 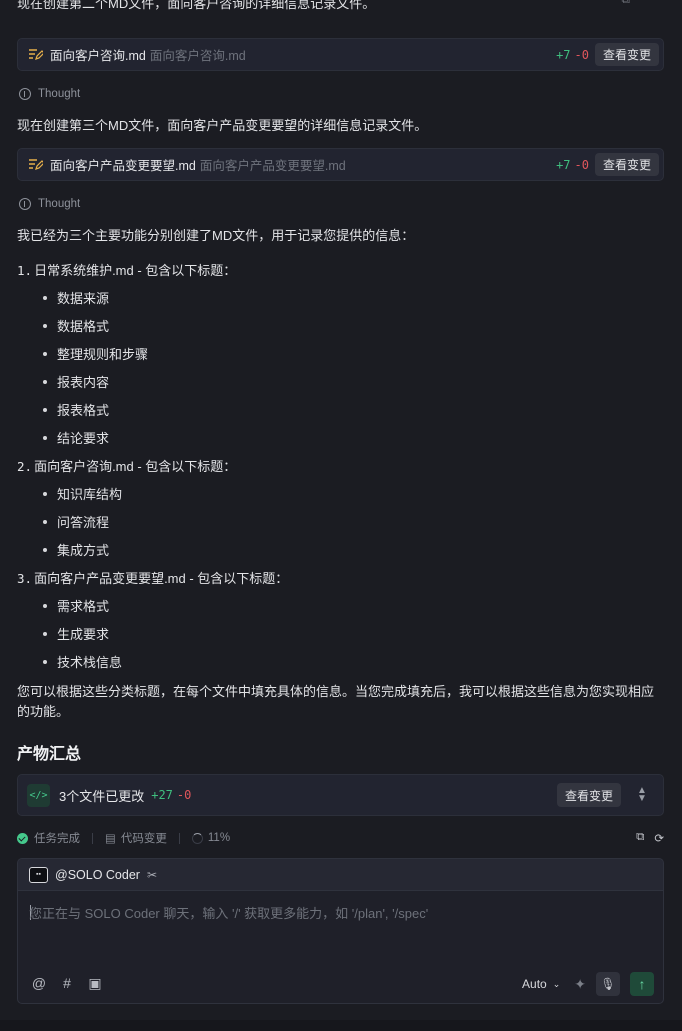 What do you see at coordinates (340, 54) in the screenshot?
I see `file-change-card: 面向客户咨询.md 面向客户咨询.md +7 -0 查看变更` at bounding box center [340, 54].